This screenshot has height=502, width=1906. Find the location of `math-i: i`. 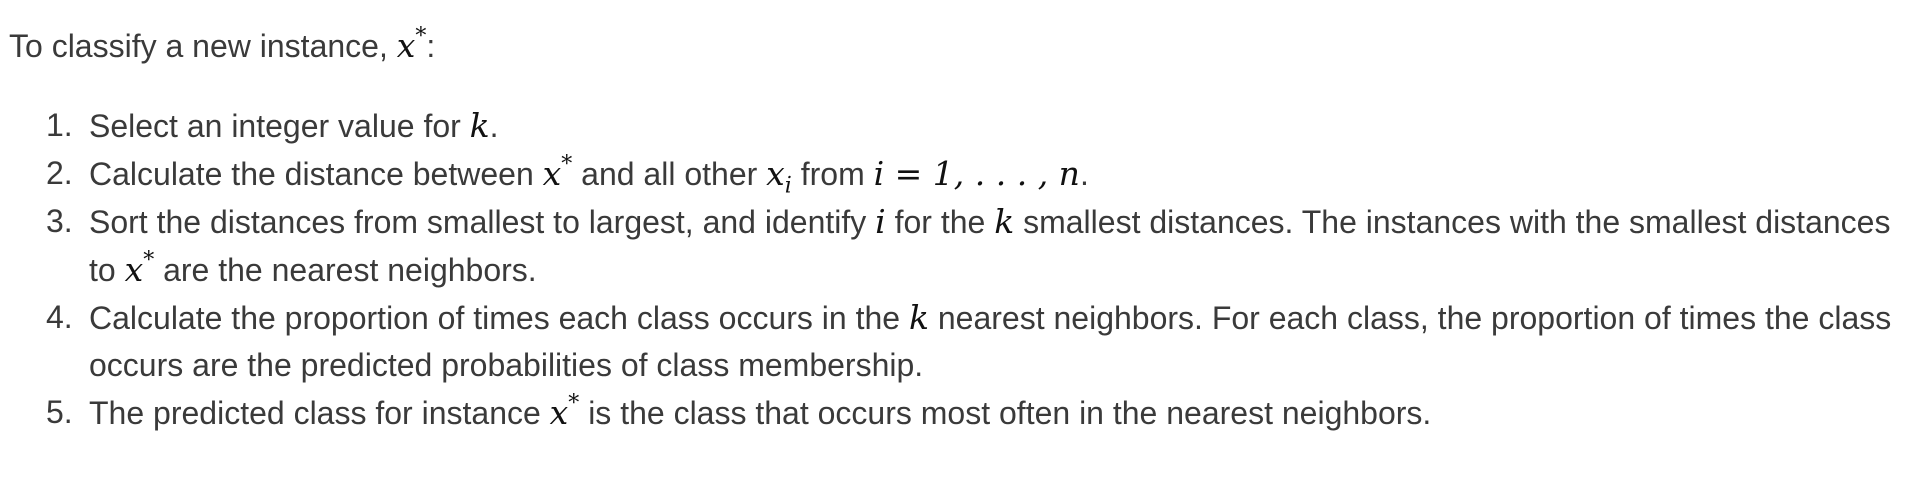

math-i: i is located at coordinates (880, 221).